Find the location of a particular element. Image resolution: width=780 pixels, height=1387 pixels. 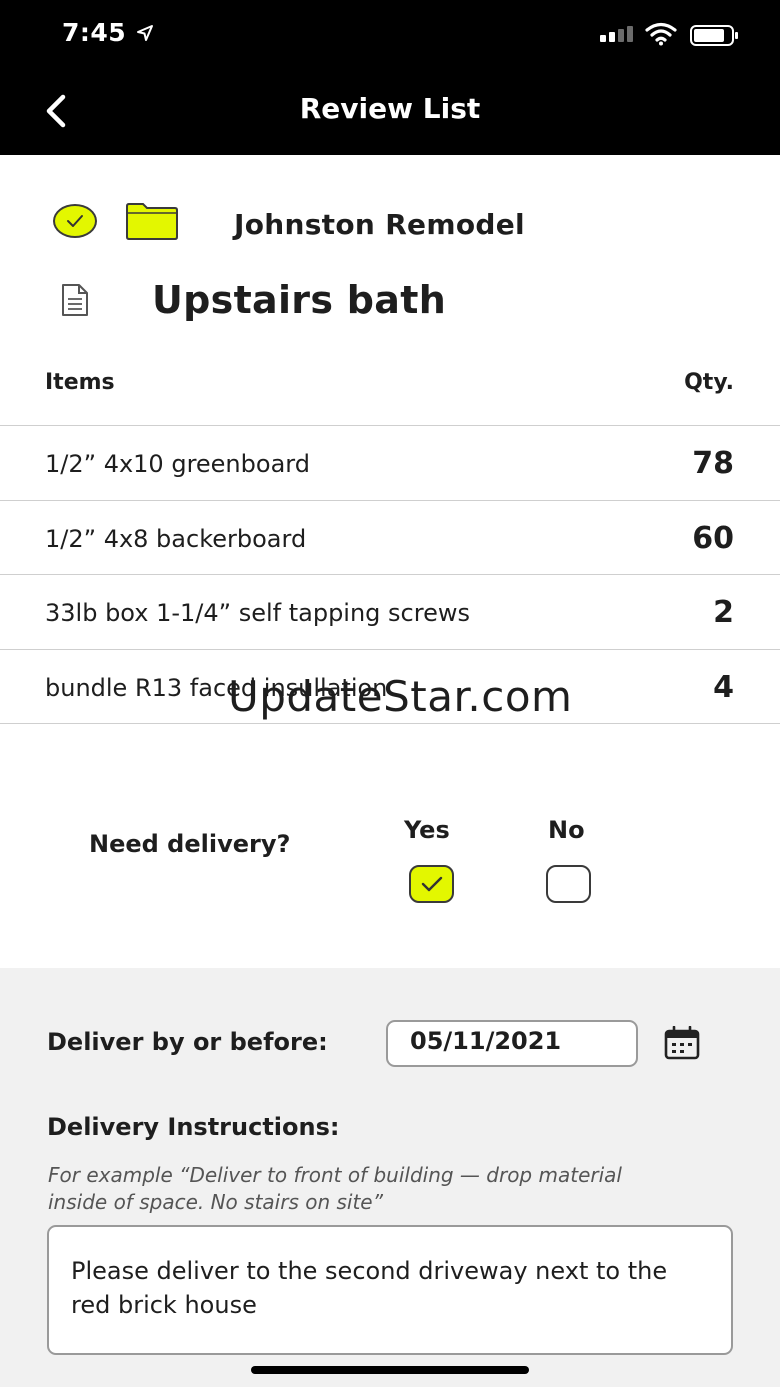

home-indicator is located at coordinates (390, 1370).